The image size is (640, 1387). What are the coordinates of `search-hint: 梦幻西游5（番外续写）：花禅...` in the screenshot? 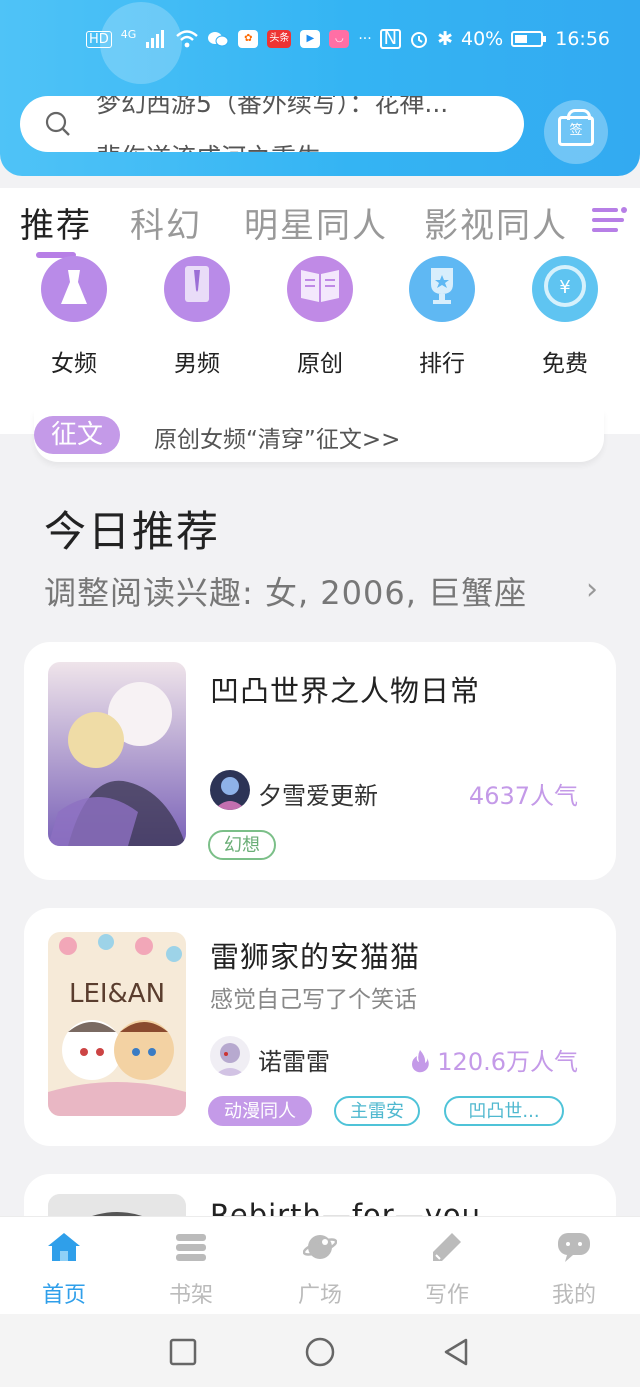 It's located at (272, 107).